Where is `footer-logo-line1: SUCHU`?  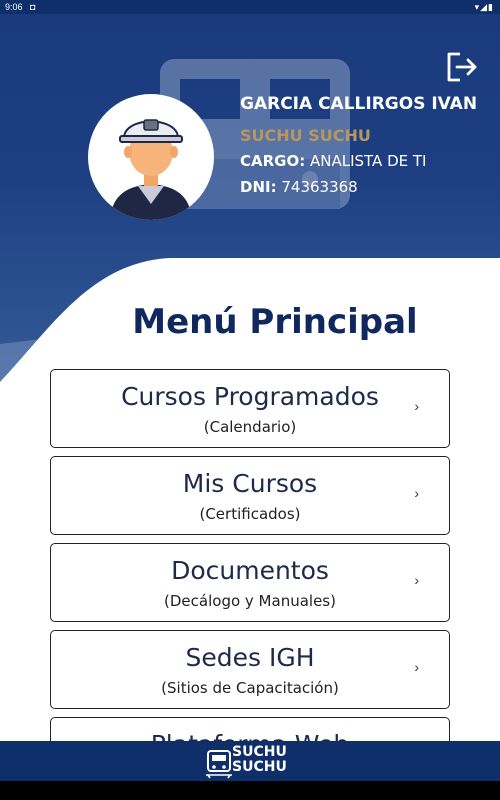 footer-logo-line1: SUCHU is located at coordinates (259, 752).